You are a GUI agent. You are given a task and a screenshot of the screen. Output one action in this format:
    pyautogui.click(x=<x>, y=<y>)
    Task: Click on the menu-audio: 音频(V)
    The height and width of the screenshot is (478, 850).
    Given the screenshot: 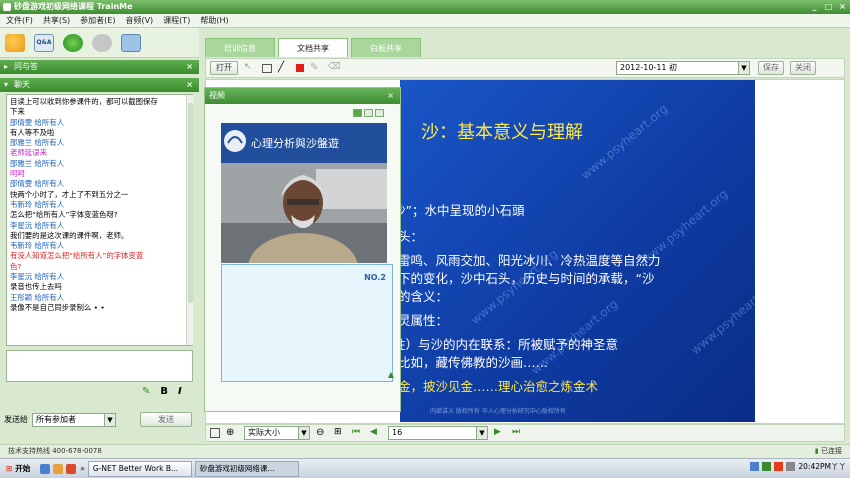 What is the action you would take?
    pyautogui.click(x=139, y=20)
    